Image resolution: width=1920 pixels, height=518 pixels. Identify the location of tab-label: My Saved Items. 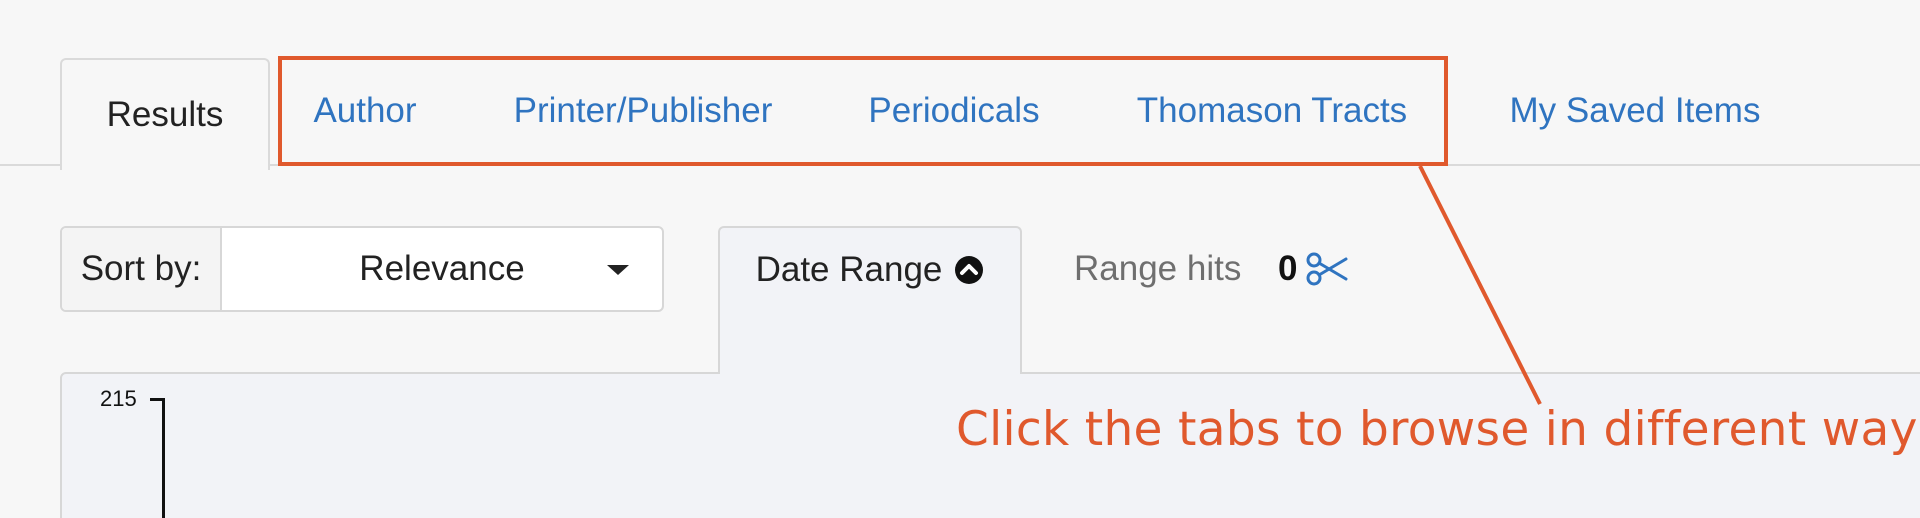
(1635, 110).